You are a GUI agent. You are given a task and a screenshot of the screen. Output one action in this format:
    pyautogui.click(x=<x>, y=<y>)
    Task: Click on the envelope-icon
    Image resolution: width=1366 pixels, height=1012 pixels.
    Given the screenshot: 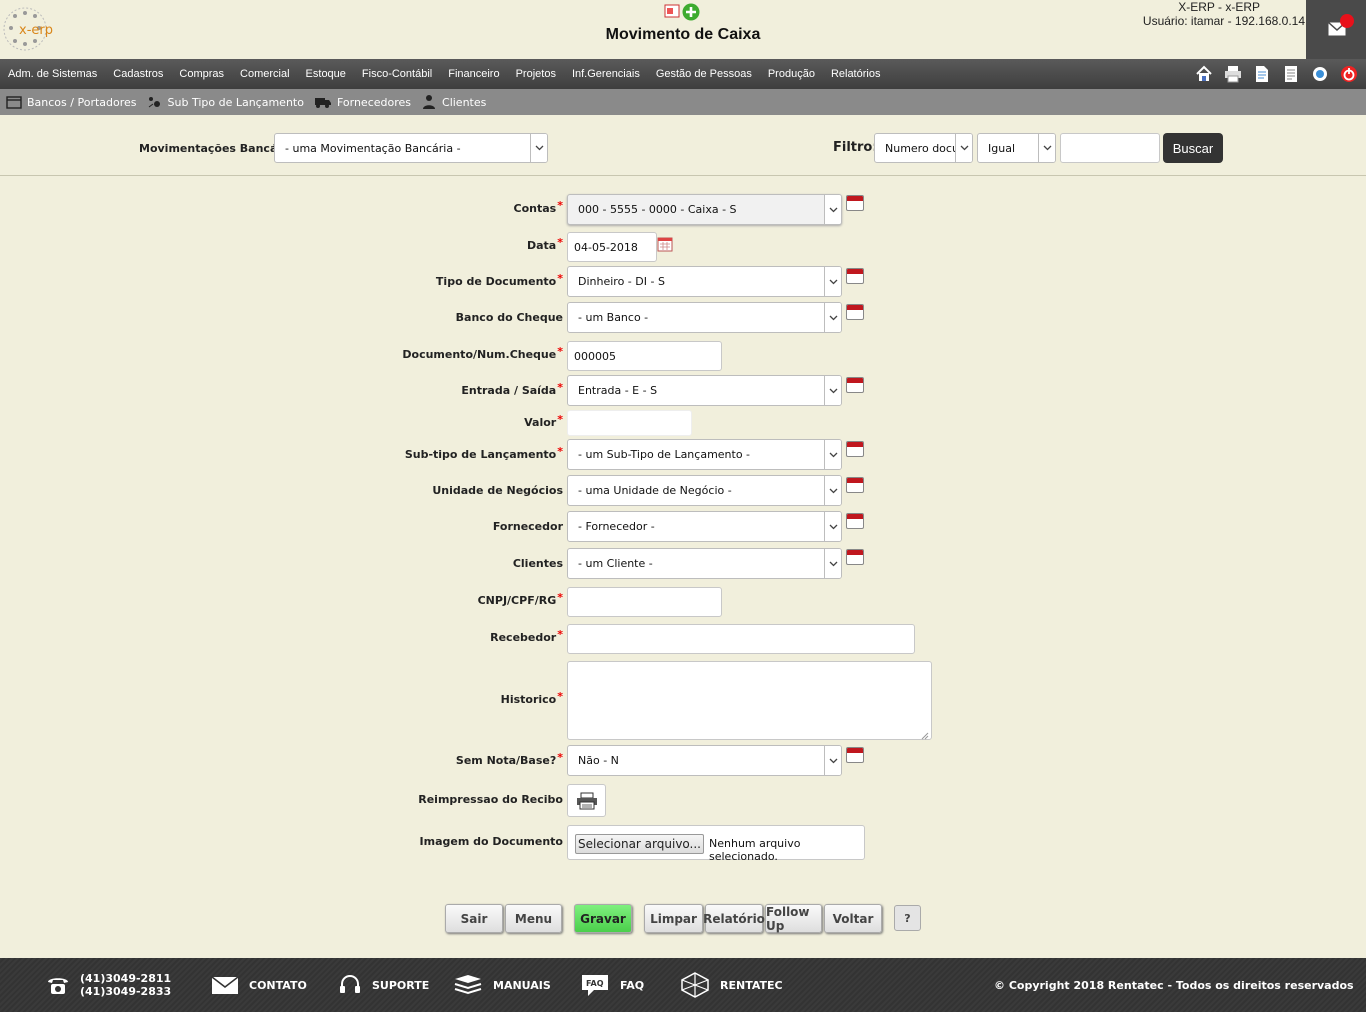 What is the action you would take?
    pyautogui.click(x=225, y=985)
    